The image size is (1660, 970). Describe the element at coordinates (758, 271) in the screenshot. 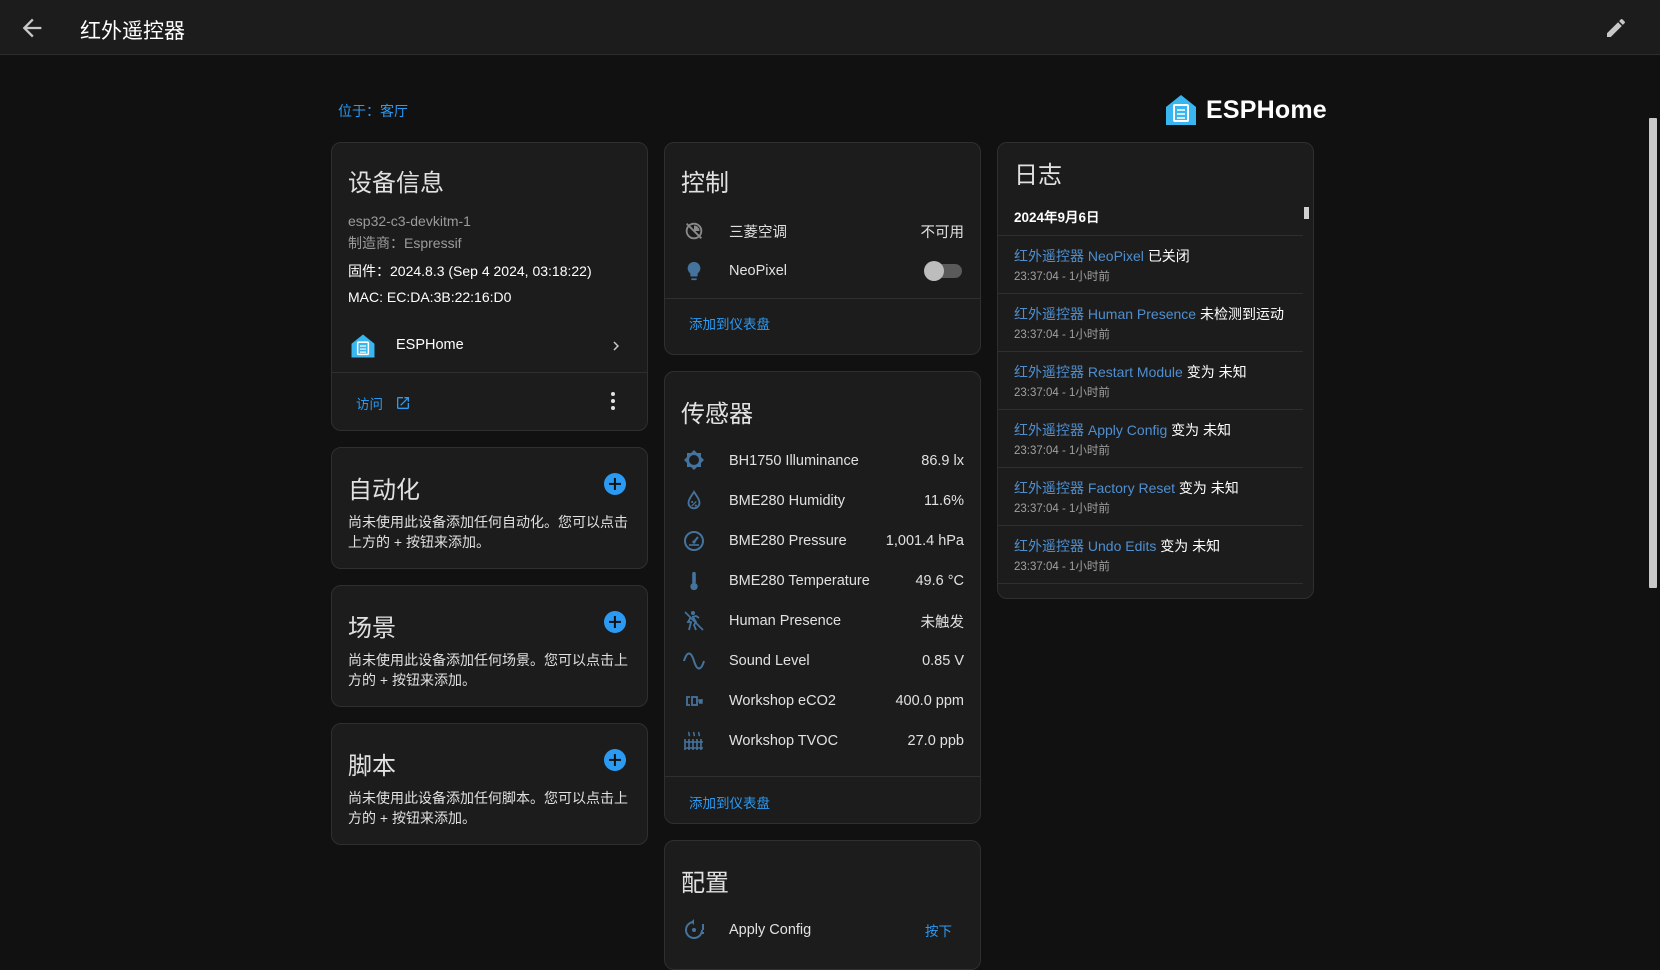

I see `control-name: NeoPixel` at that location.